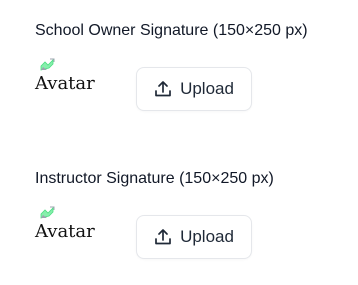 This screenshot has width=358, height=285. Describe the element at coordinates (154, 178) in the screenshot. I see `instructor-signature-title: Instructor Signature (150×250 px)` at that location.